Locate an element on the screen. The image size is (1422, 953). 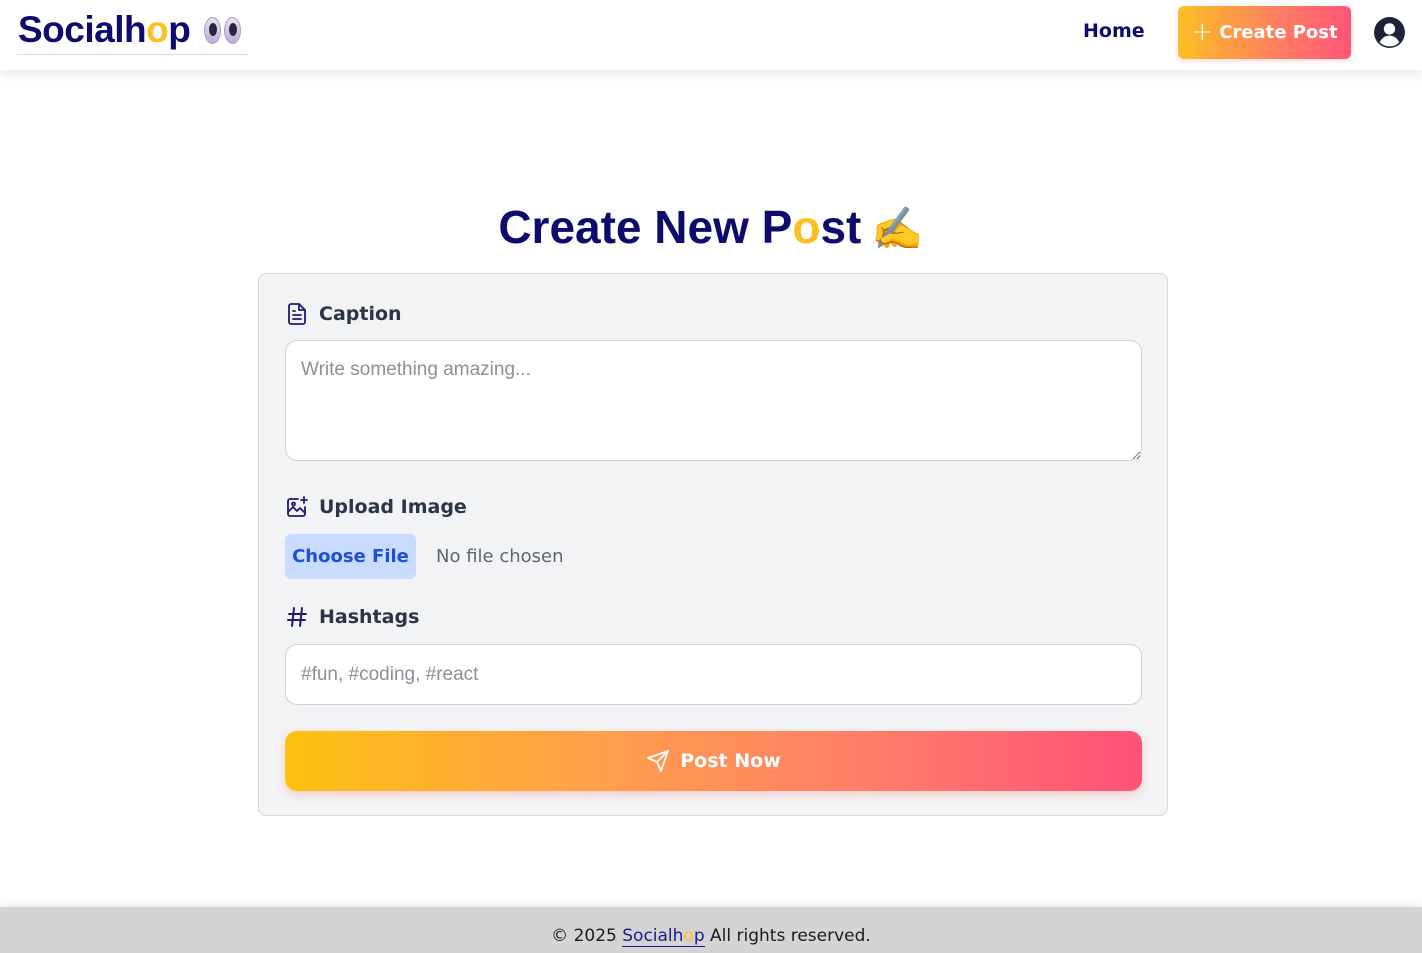
footer: © 2025 Socialhop All rights reserved. is located at coordinates (711, 930).